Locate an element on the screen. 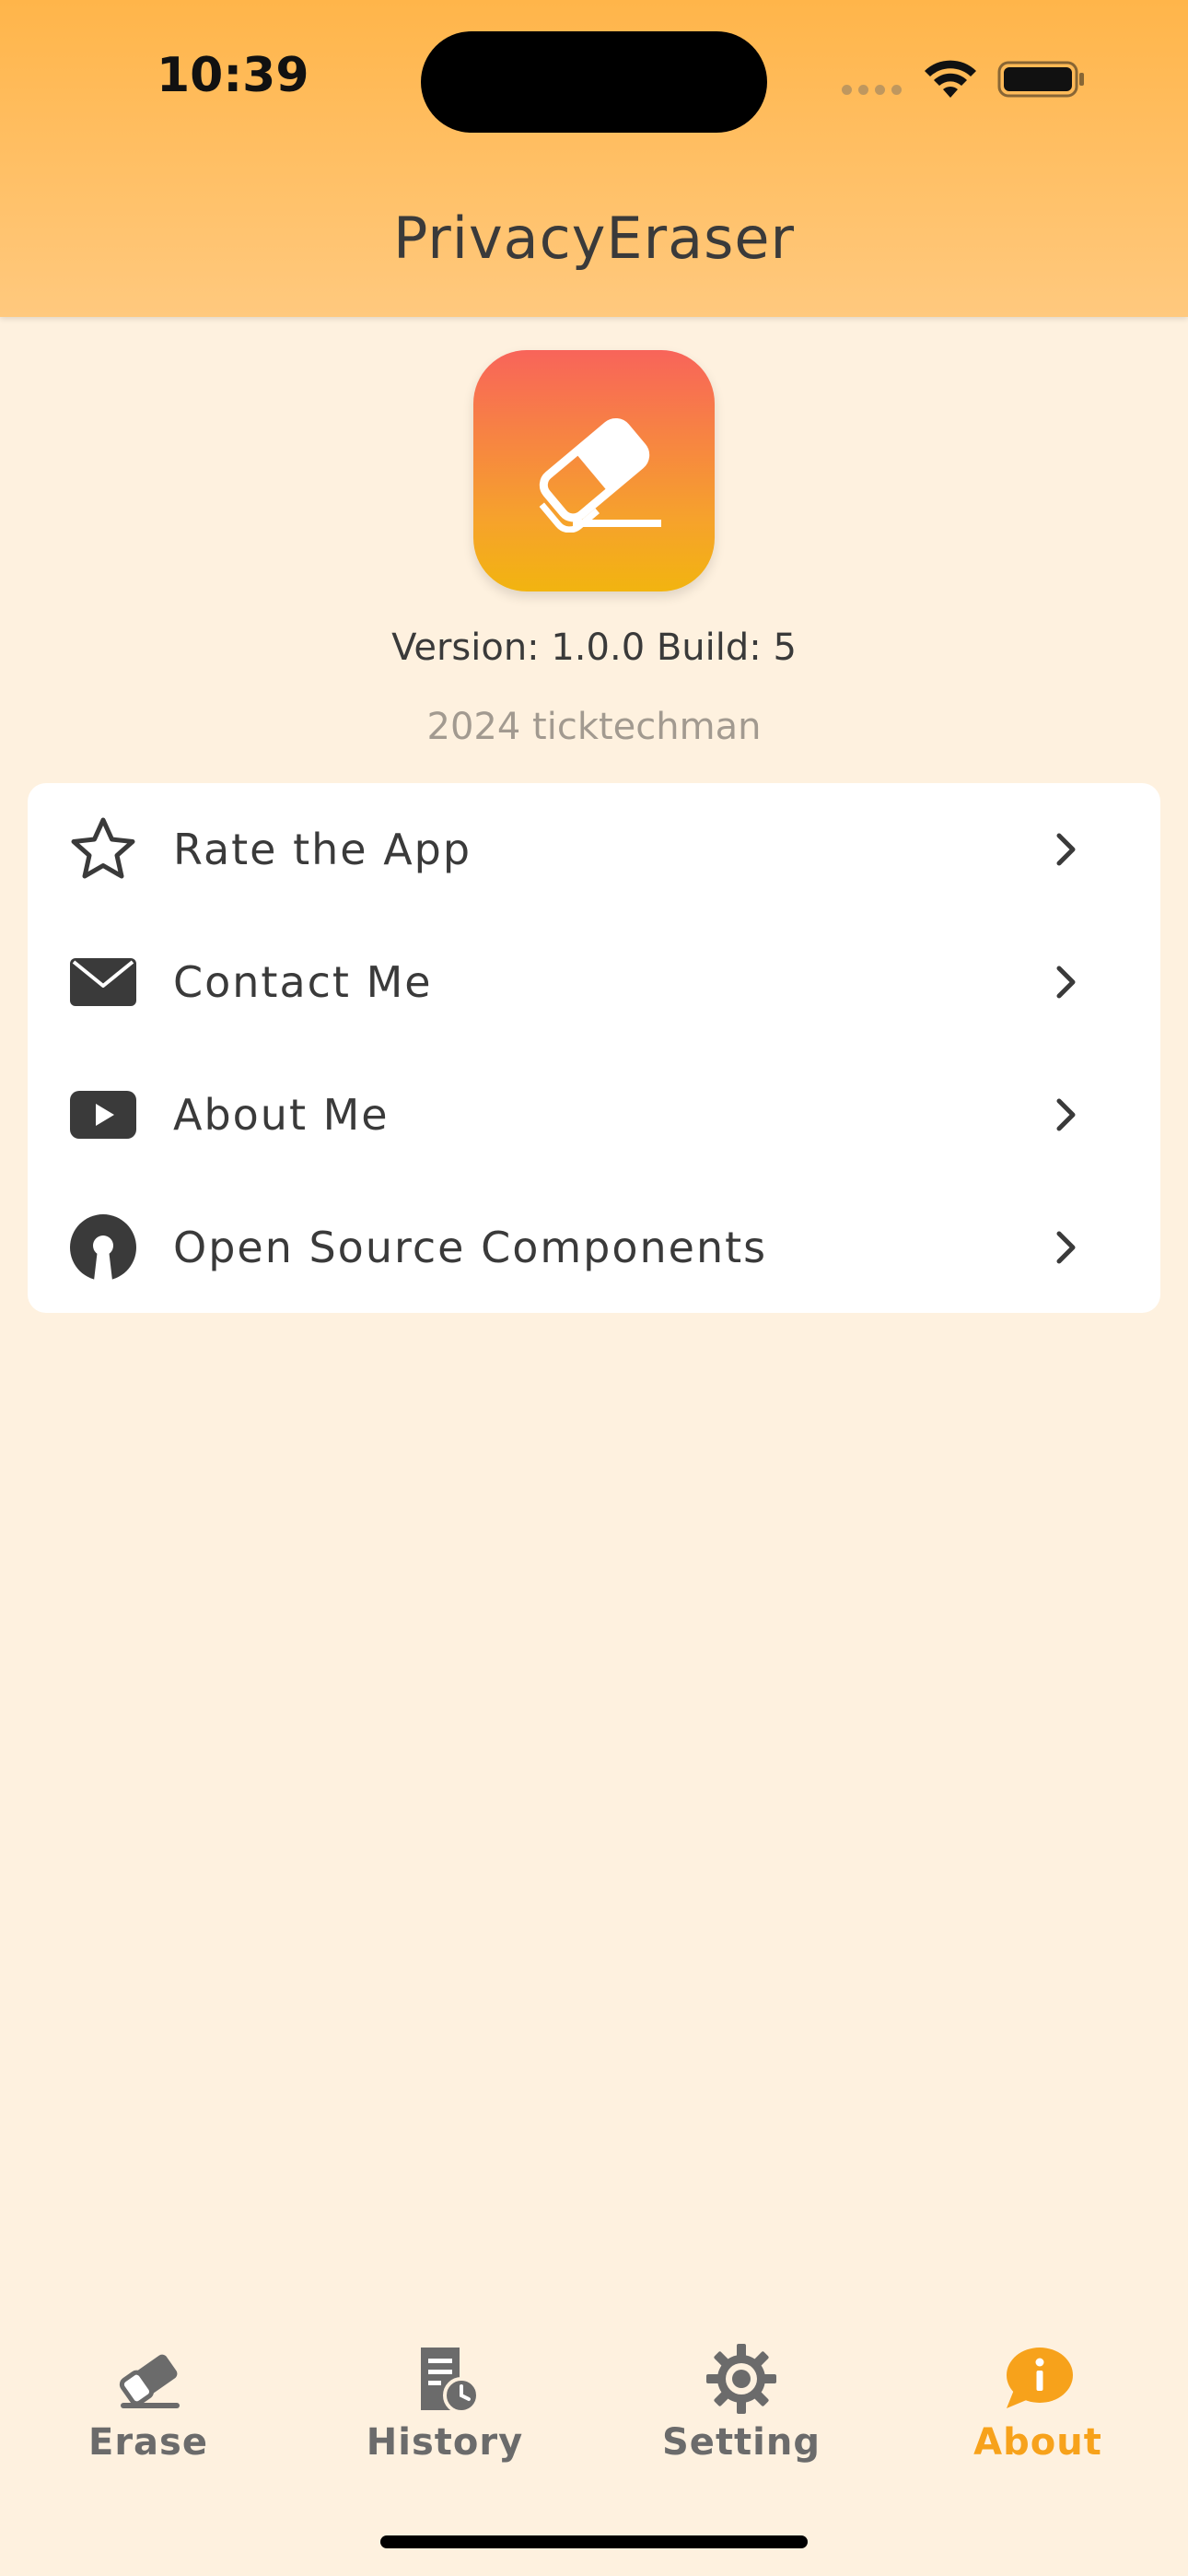 The height and width of the screenshot is (2576, 1188). dynamic-island is located at coordinates (594, 82).